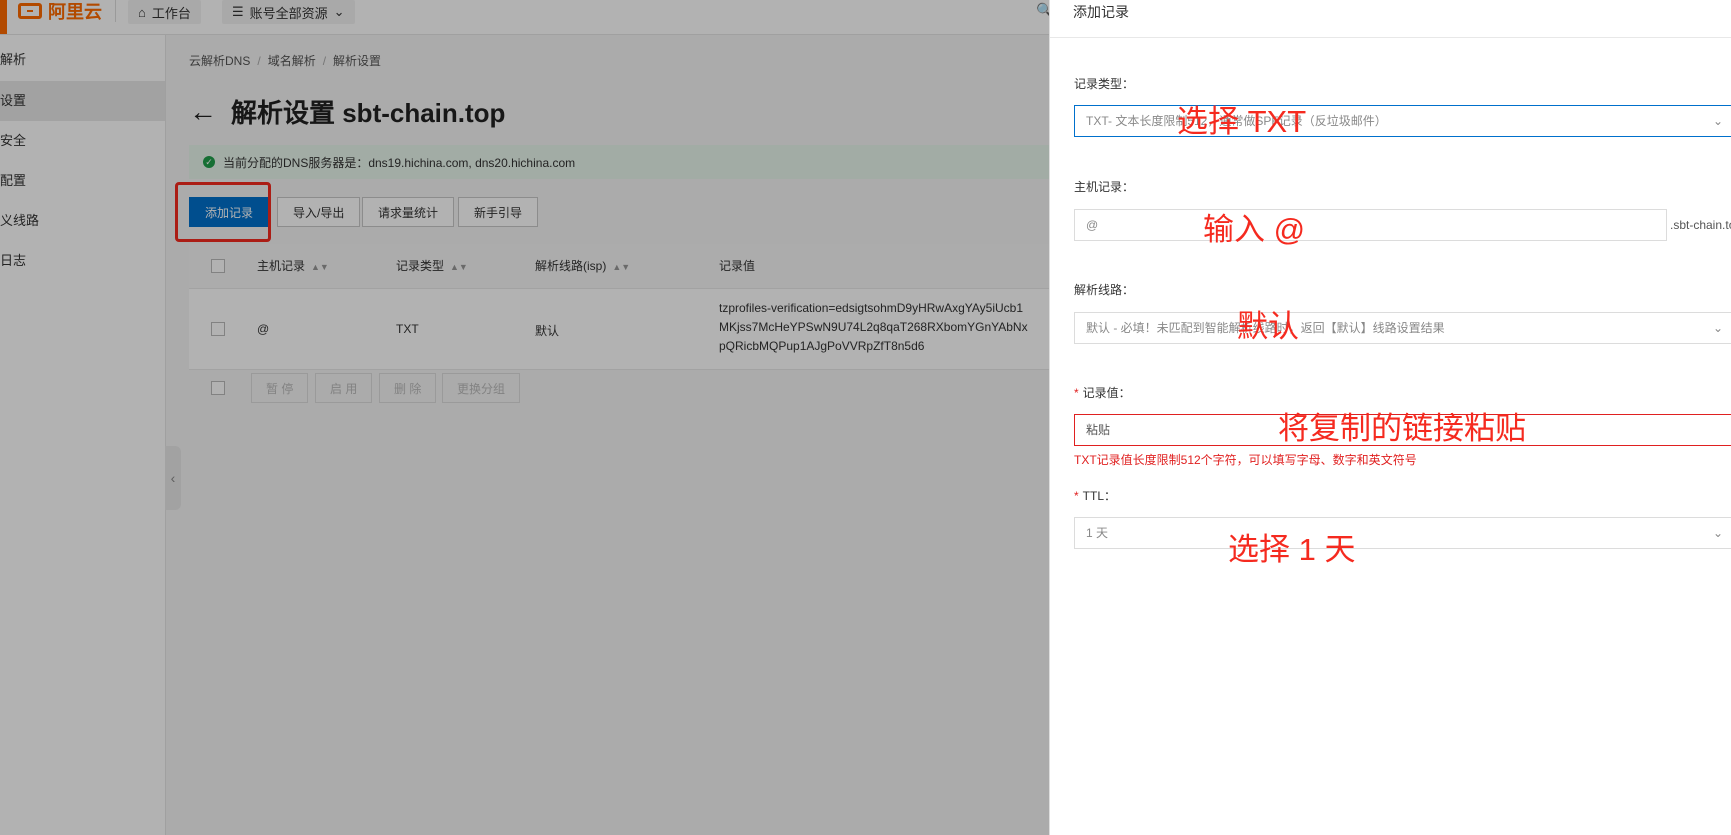  I want to click on host-record-label: 主机记录：, so click(1104, 187).